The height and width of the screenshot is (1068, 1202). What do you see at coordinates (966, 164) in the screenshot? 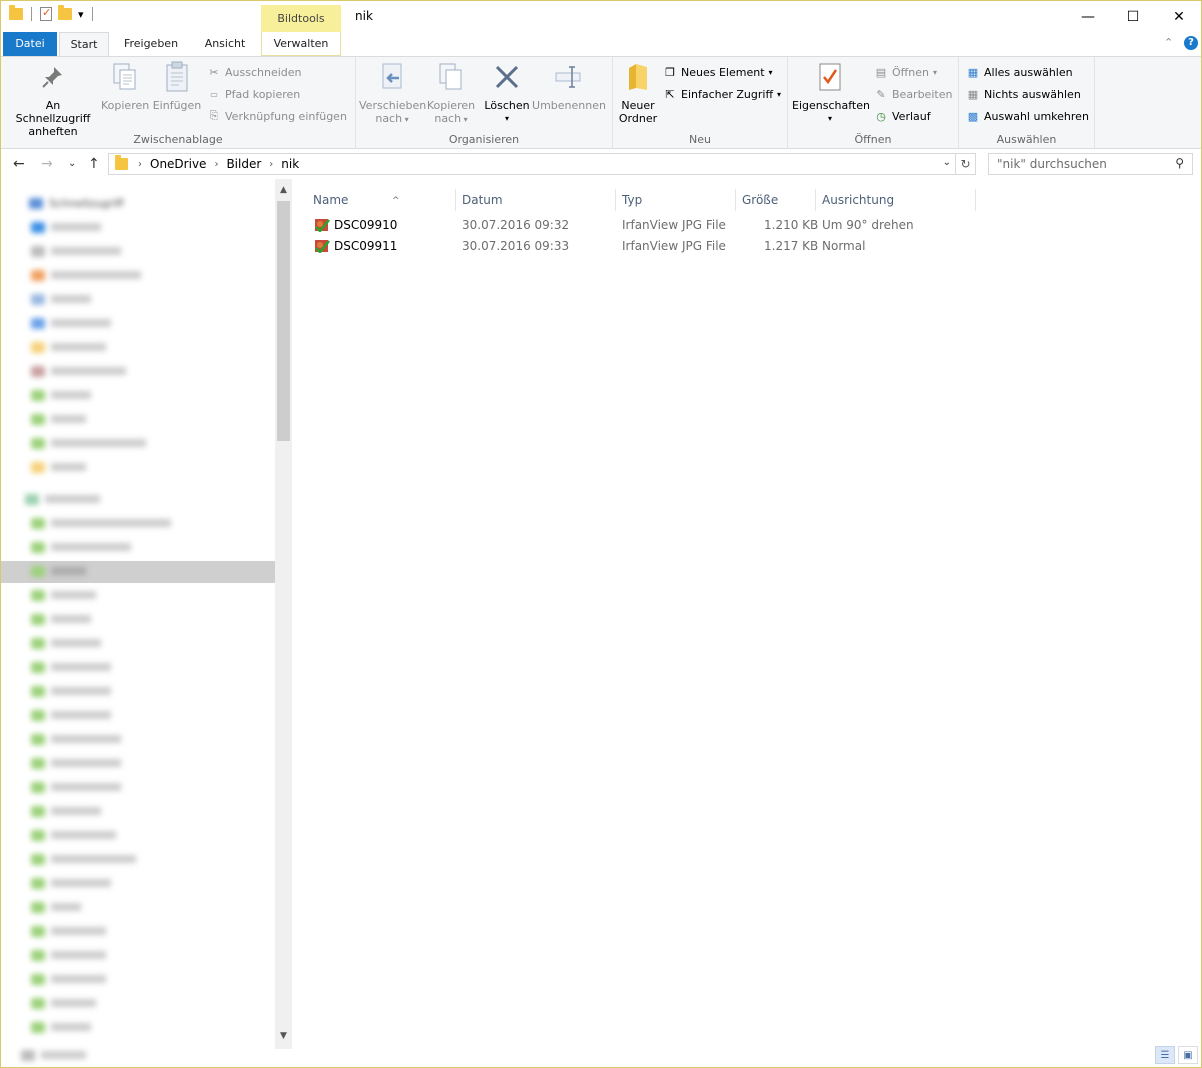
I see `refresh-button: ↻` at bounding box center [966, 164].